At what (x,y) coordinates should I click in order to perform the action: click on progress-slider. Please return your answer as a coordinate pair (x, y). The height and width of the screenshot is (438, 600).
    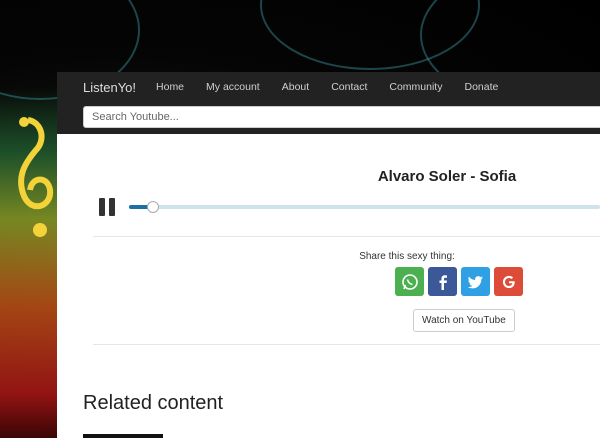
    Looking at the image, I should click on (364, 207).